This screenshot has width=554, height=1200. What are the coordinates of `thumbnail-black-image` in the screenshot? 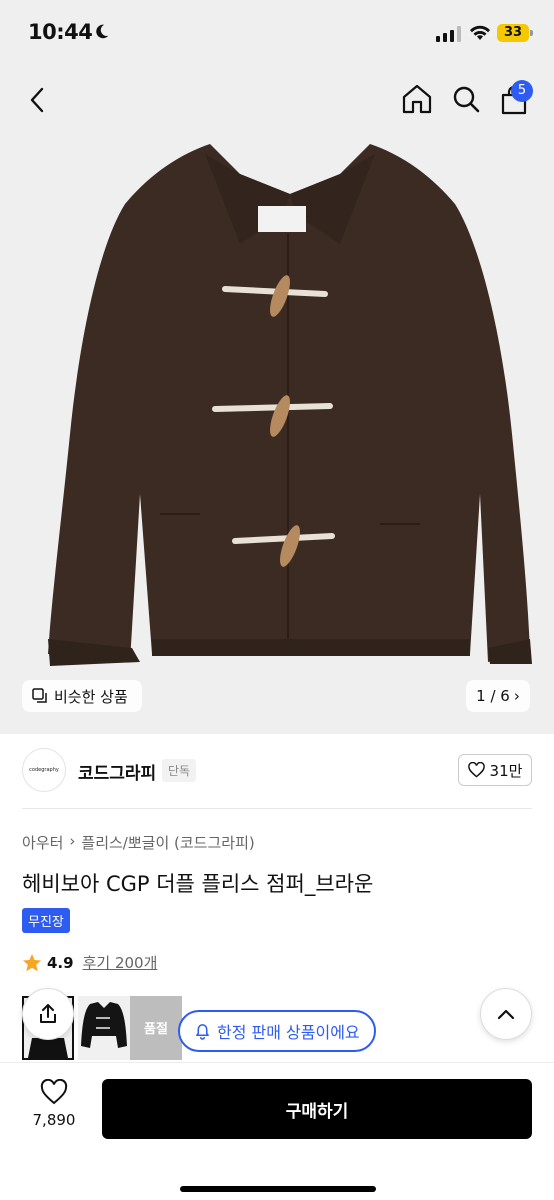 It's located at (104, 1025).